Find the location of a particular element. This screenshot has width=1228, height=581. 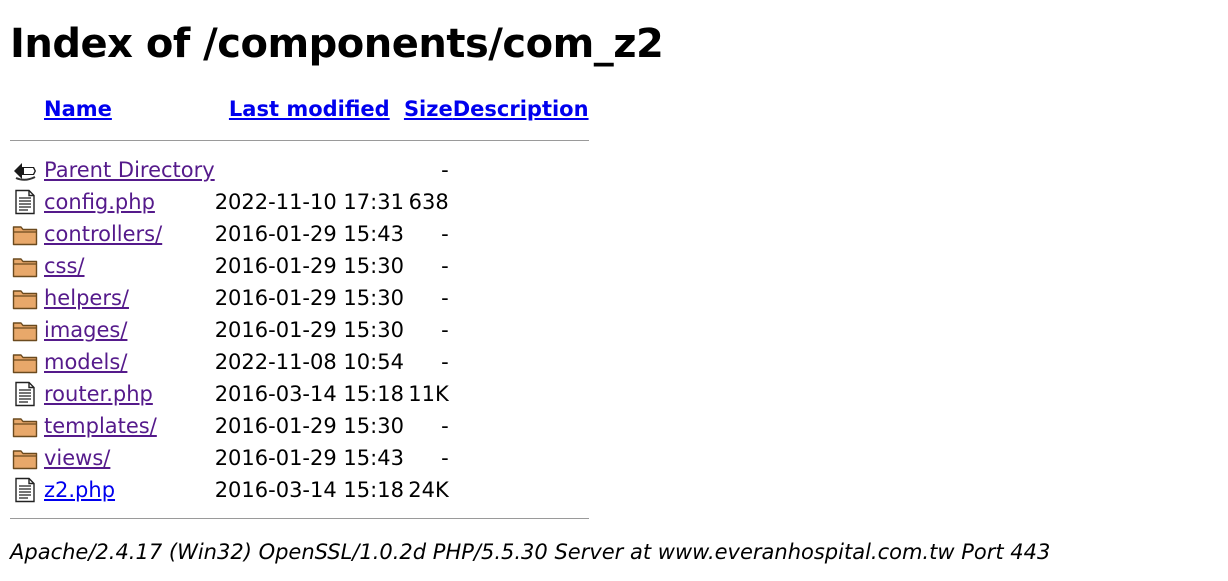

entry-link: z2.php is located at coordinates (79, 490).